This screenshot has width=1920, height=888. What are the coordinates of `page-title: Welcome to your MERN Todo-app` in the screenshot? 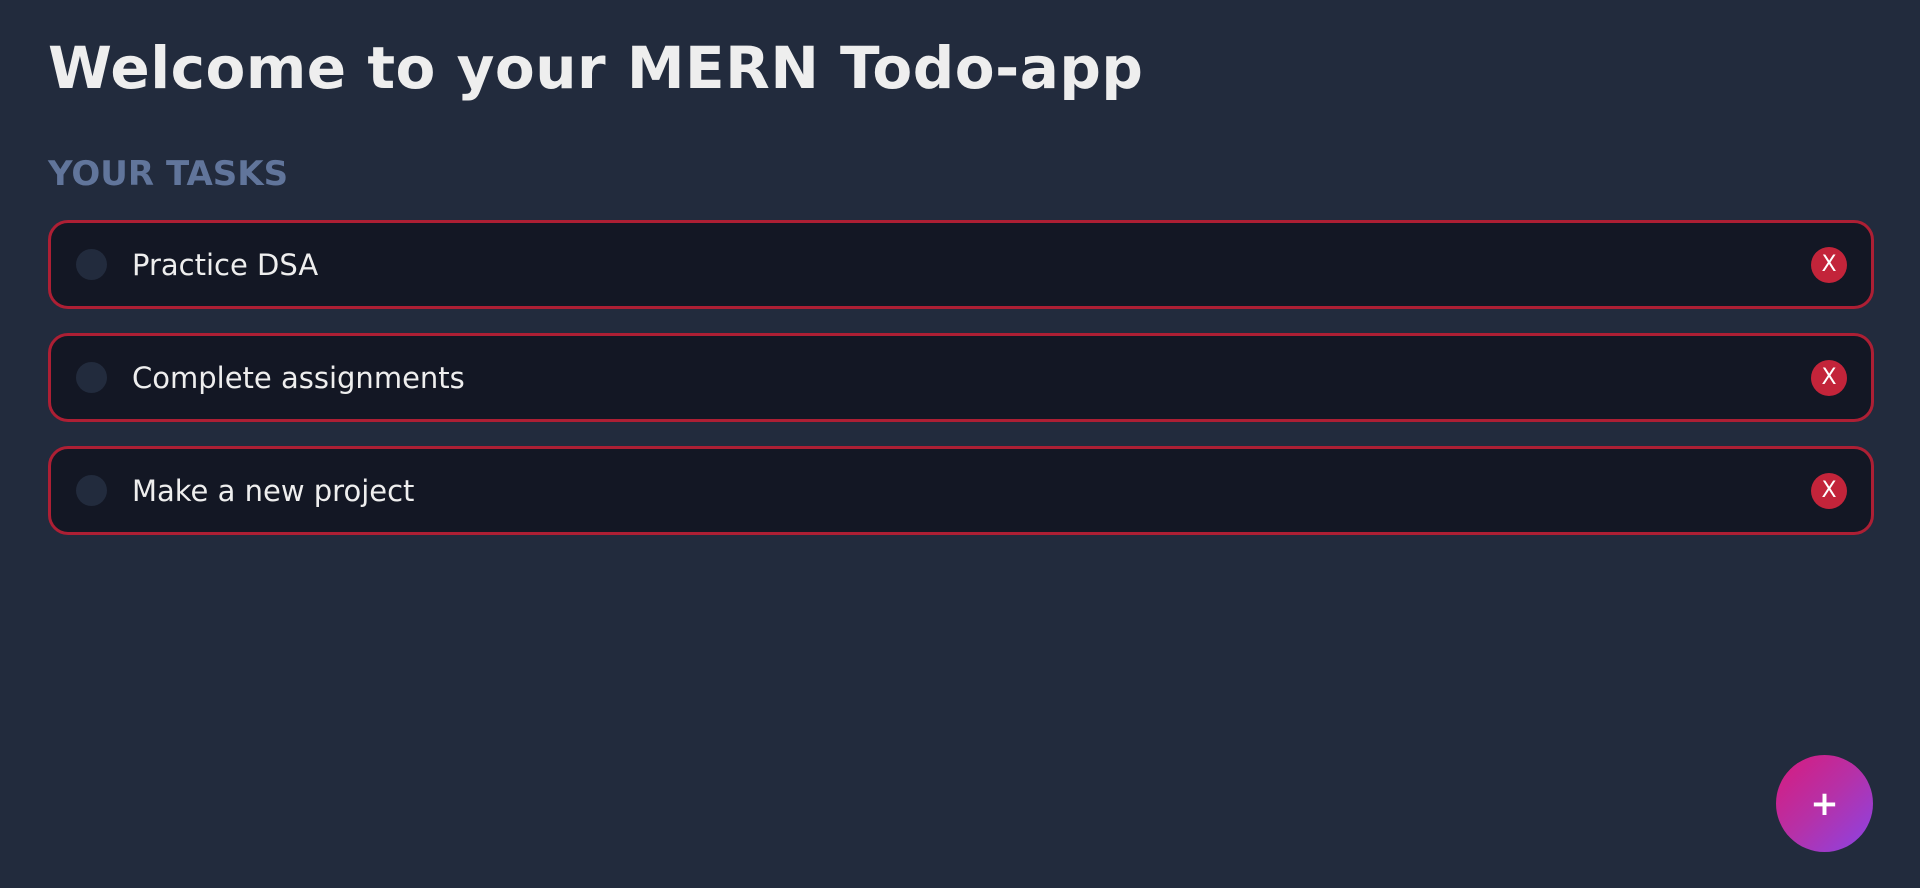 It's located at (596, 68).